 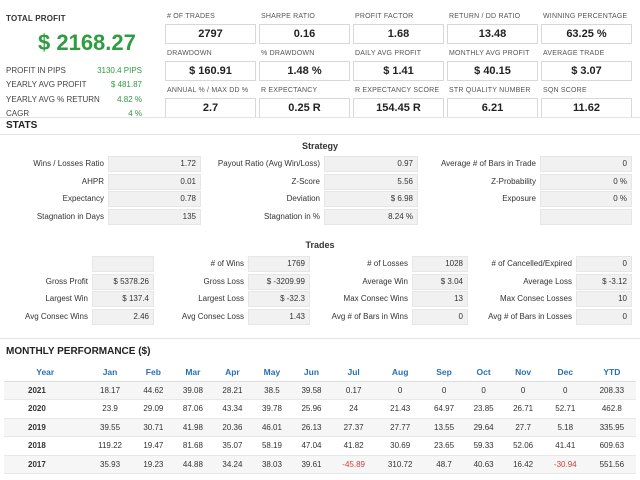 I want to click on profit-detail-label: YEARLY AVG PROFIT, so click(x=46, y=85).